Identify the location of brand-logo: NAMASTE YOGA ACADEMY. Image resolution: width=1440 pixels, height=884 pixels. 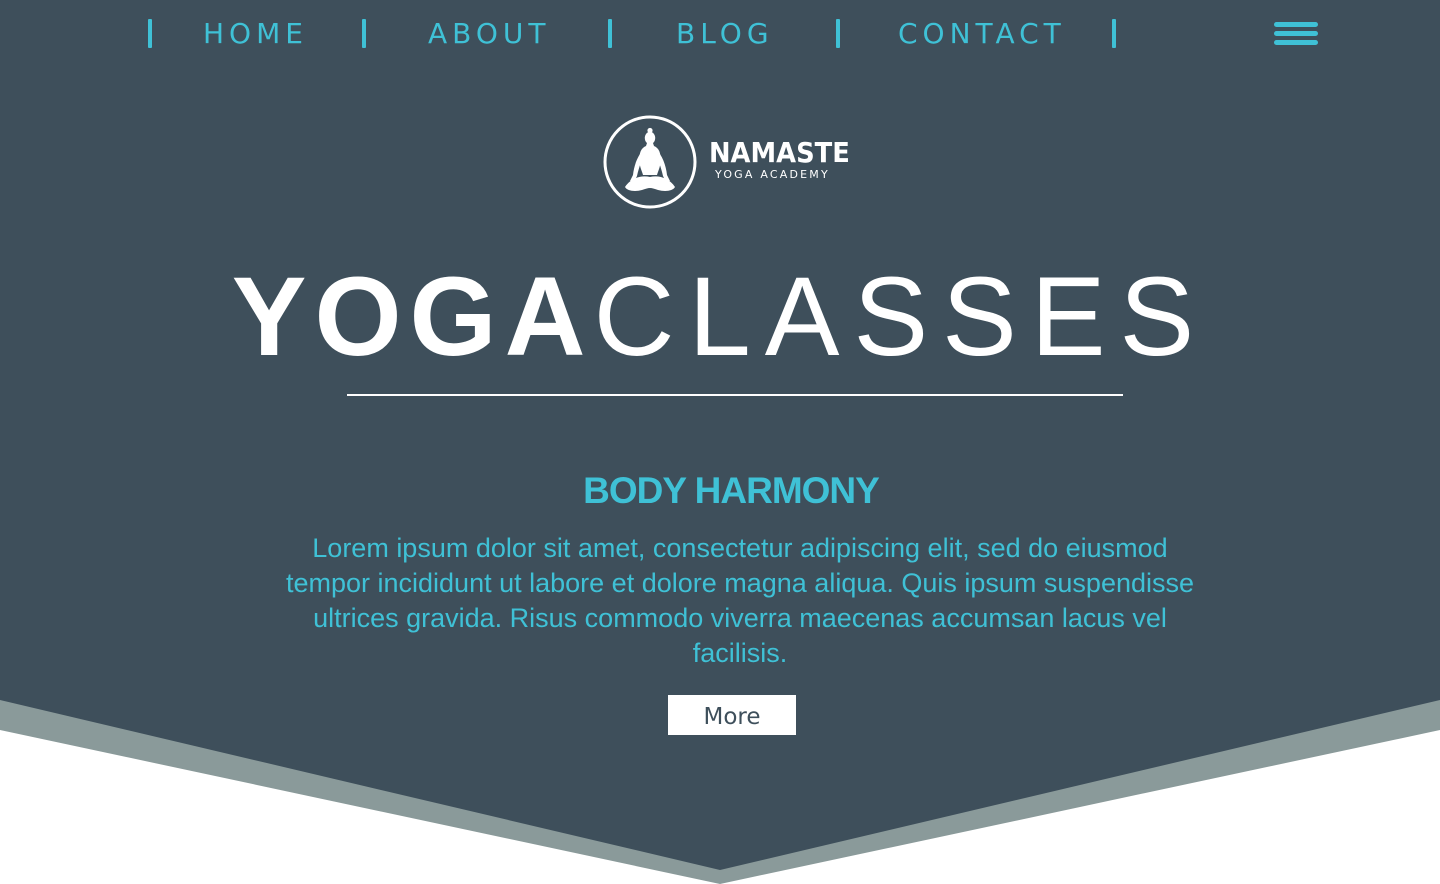
(728, 163).